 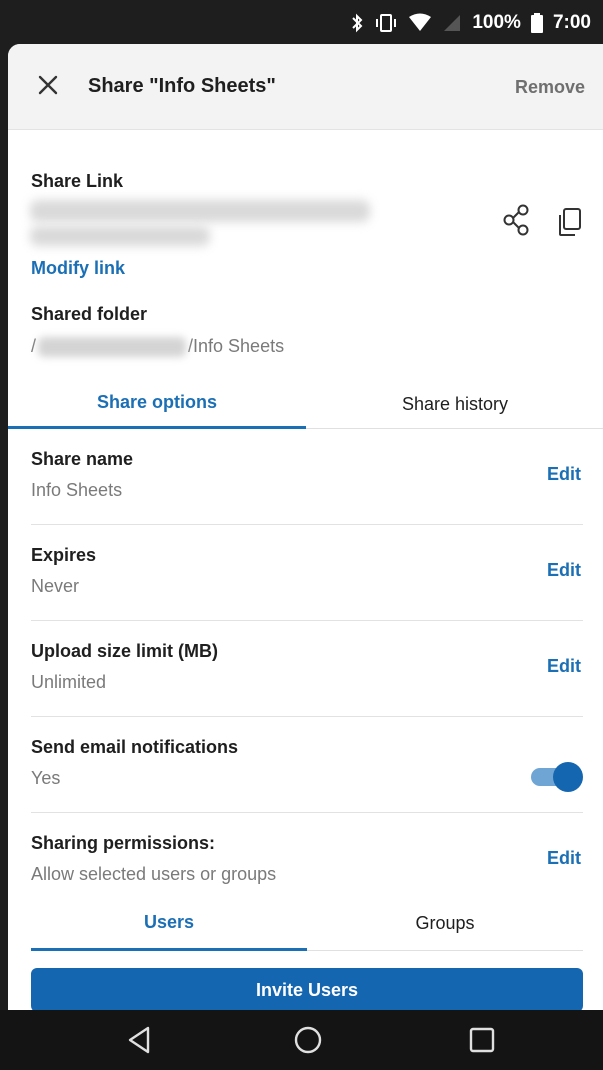 What do you see at coordinates (307, 765) in the screenshot?
I see `setting-row-email-notifications: Send email notifications Yes` at bounding box center [307, 765].